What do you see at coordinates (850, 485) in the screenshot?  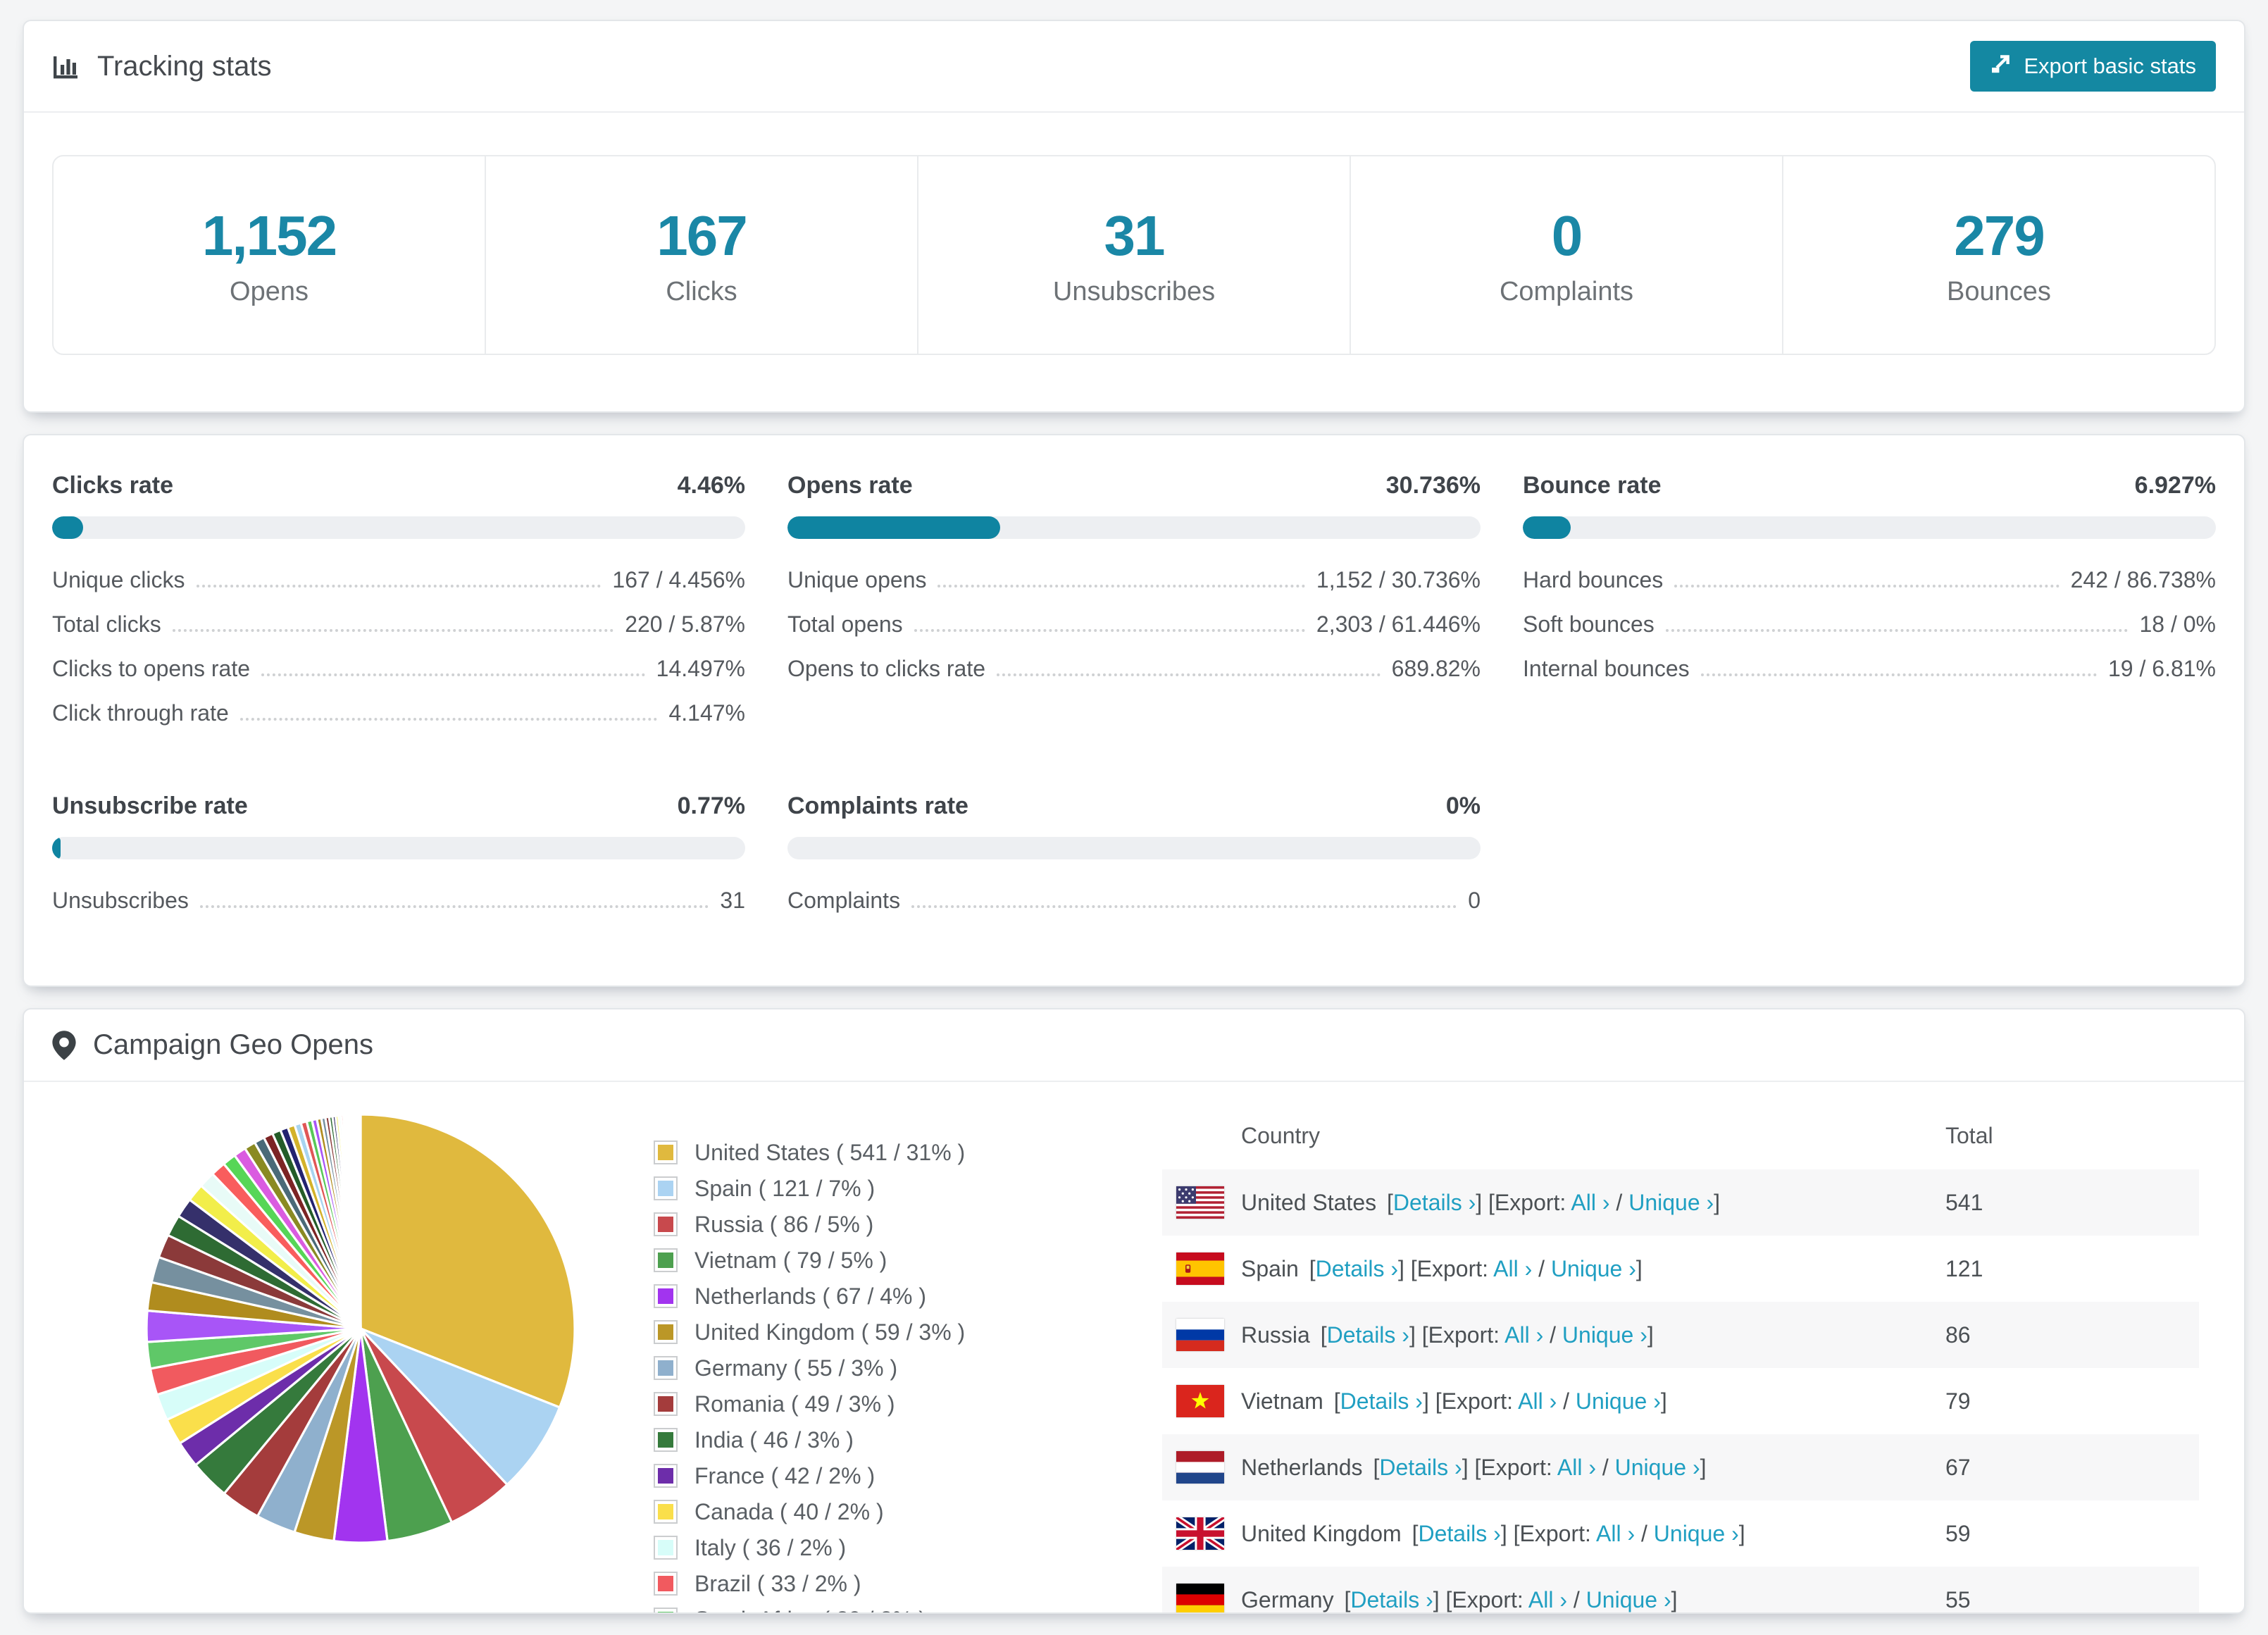 I see `rate-title: Opens rate` at bounding box center [850, 485].